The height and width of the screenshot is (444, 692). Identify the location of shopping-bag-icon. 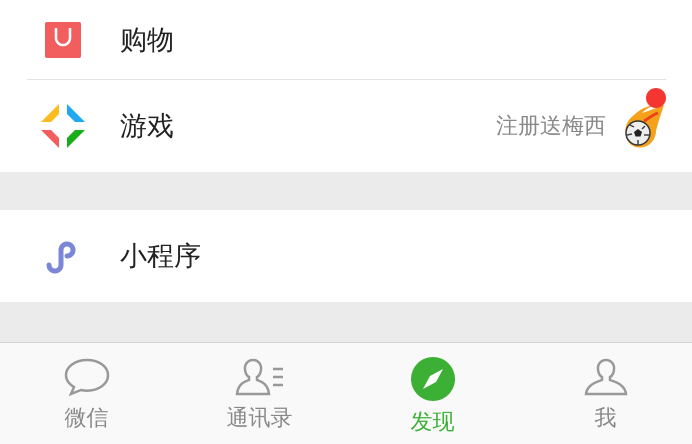
(63, 40).